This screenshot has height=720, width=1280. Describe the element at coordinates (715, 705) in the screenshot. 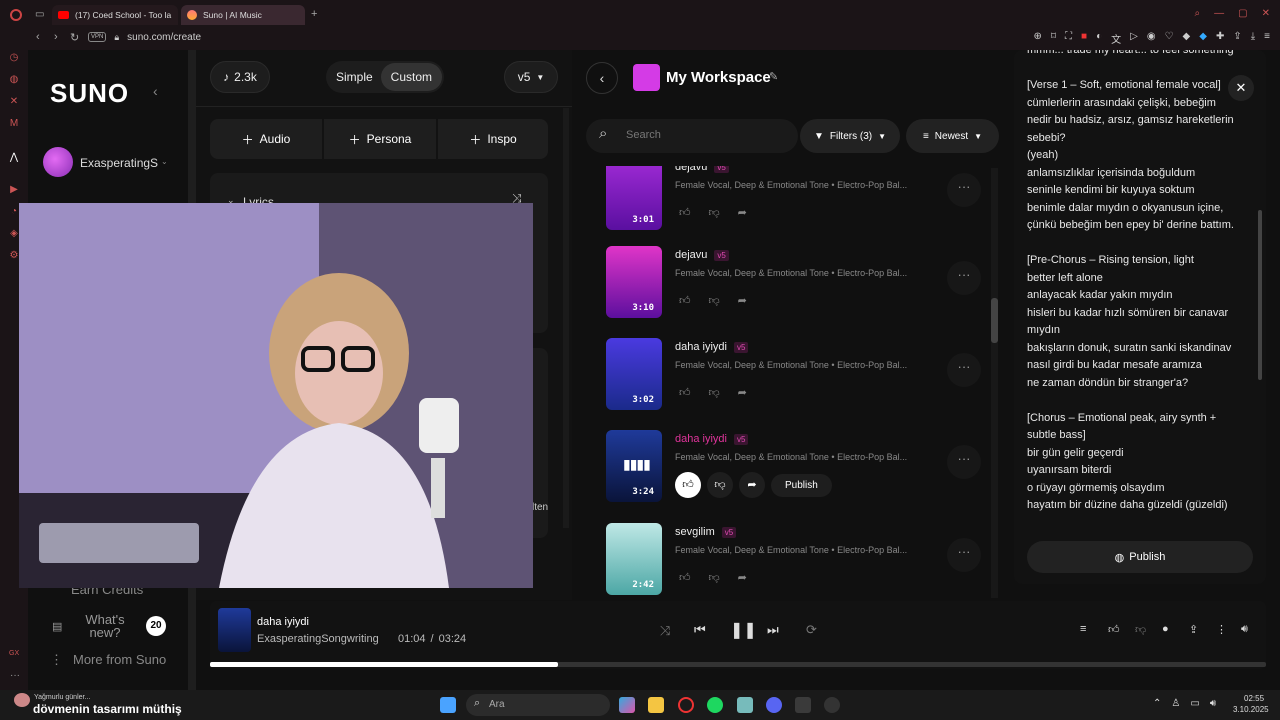

I see `spotify-icon` at that location.